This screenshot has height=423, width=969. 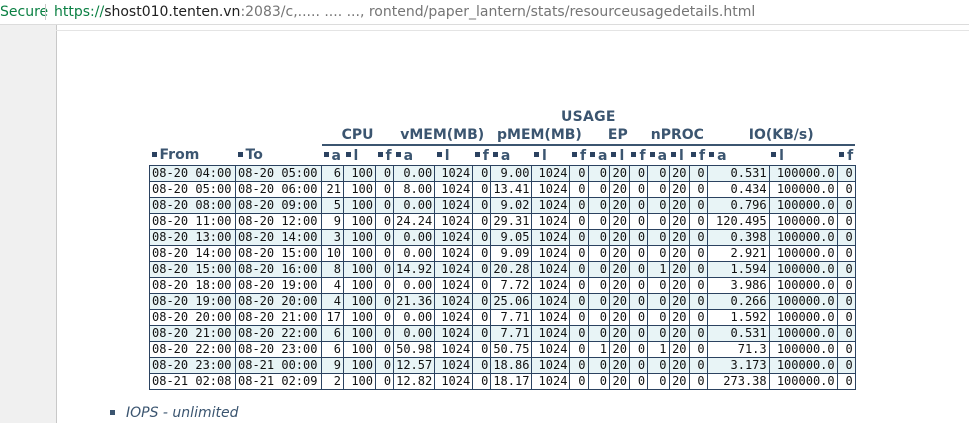 What do you see at coordinates (192, 237) in the screenshot?
I see `table-cell: 08-20 13:00` at bounding box center [192, 237].